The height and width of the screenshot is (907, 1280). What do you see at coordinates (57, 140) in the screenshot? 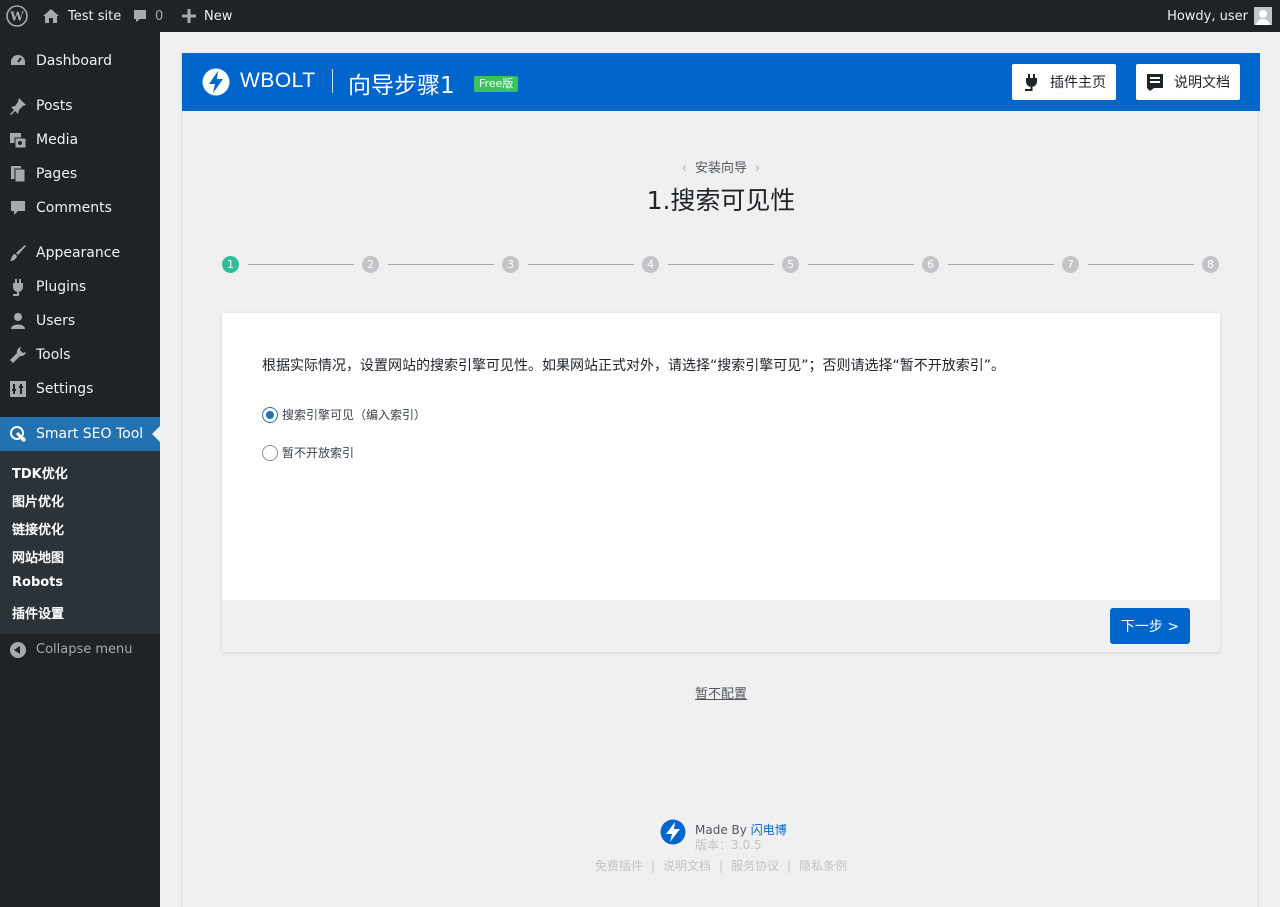
I see `sidebar-item-label: Media` at bounding box center [57, 140].